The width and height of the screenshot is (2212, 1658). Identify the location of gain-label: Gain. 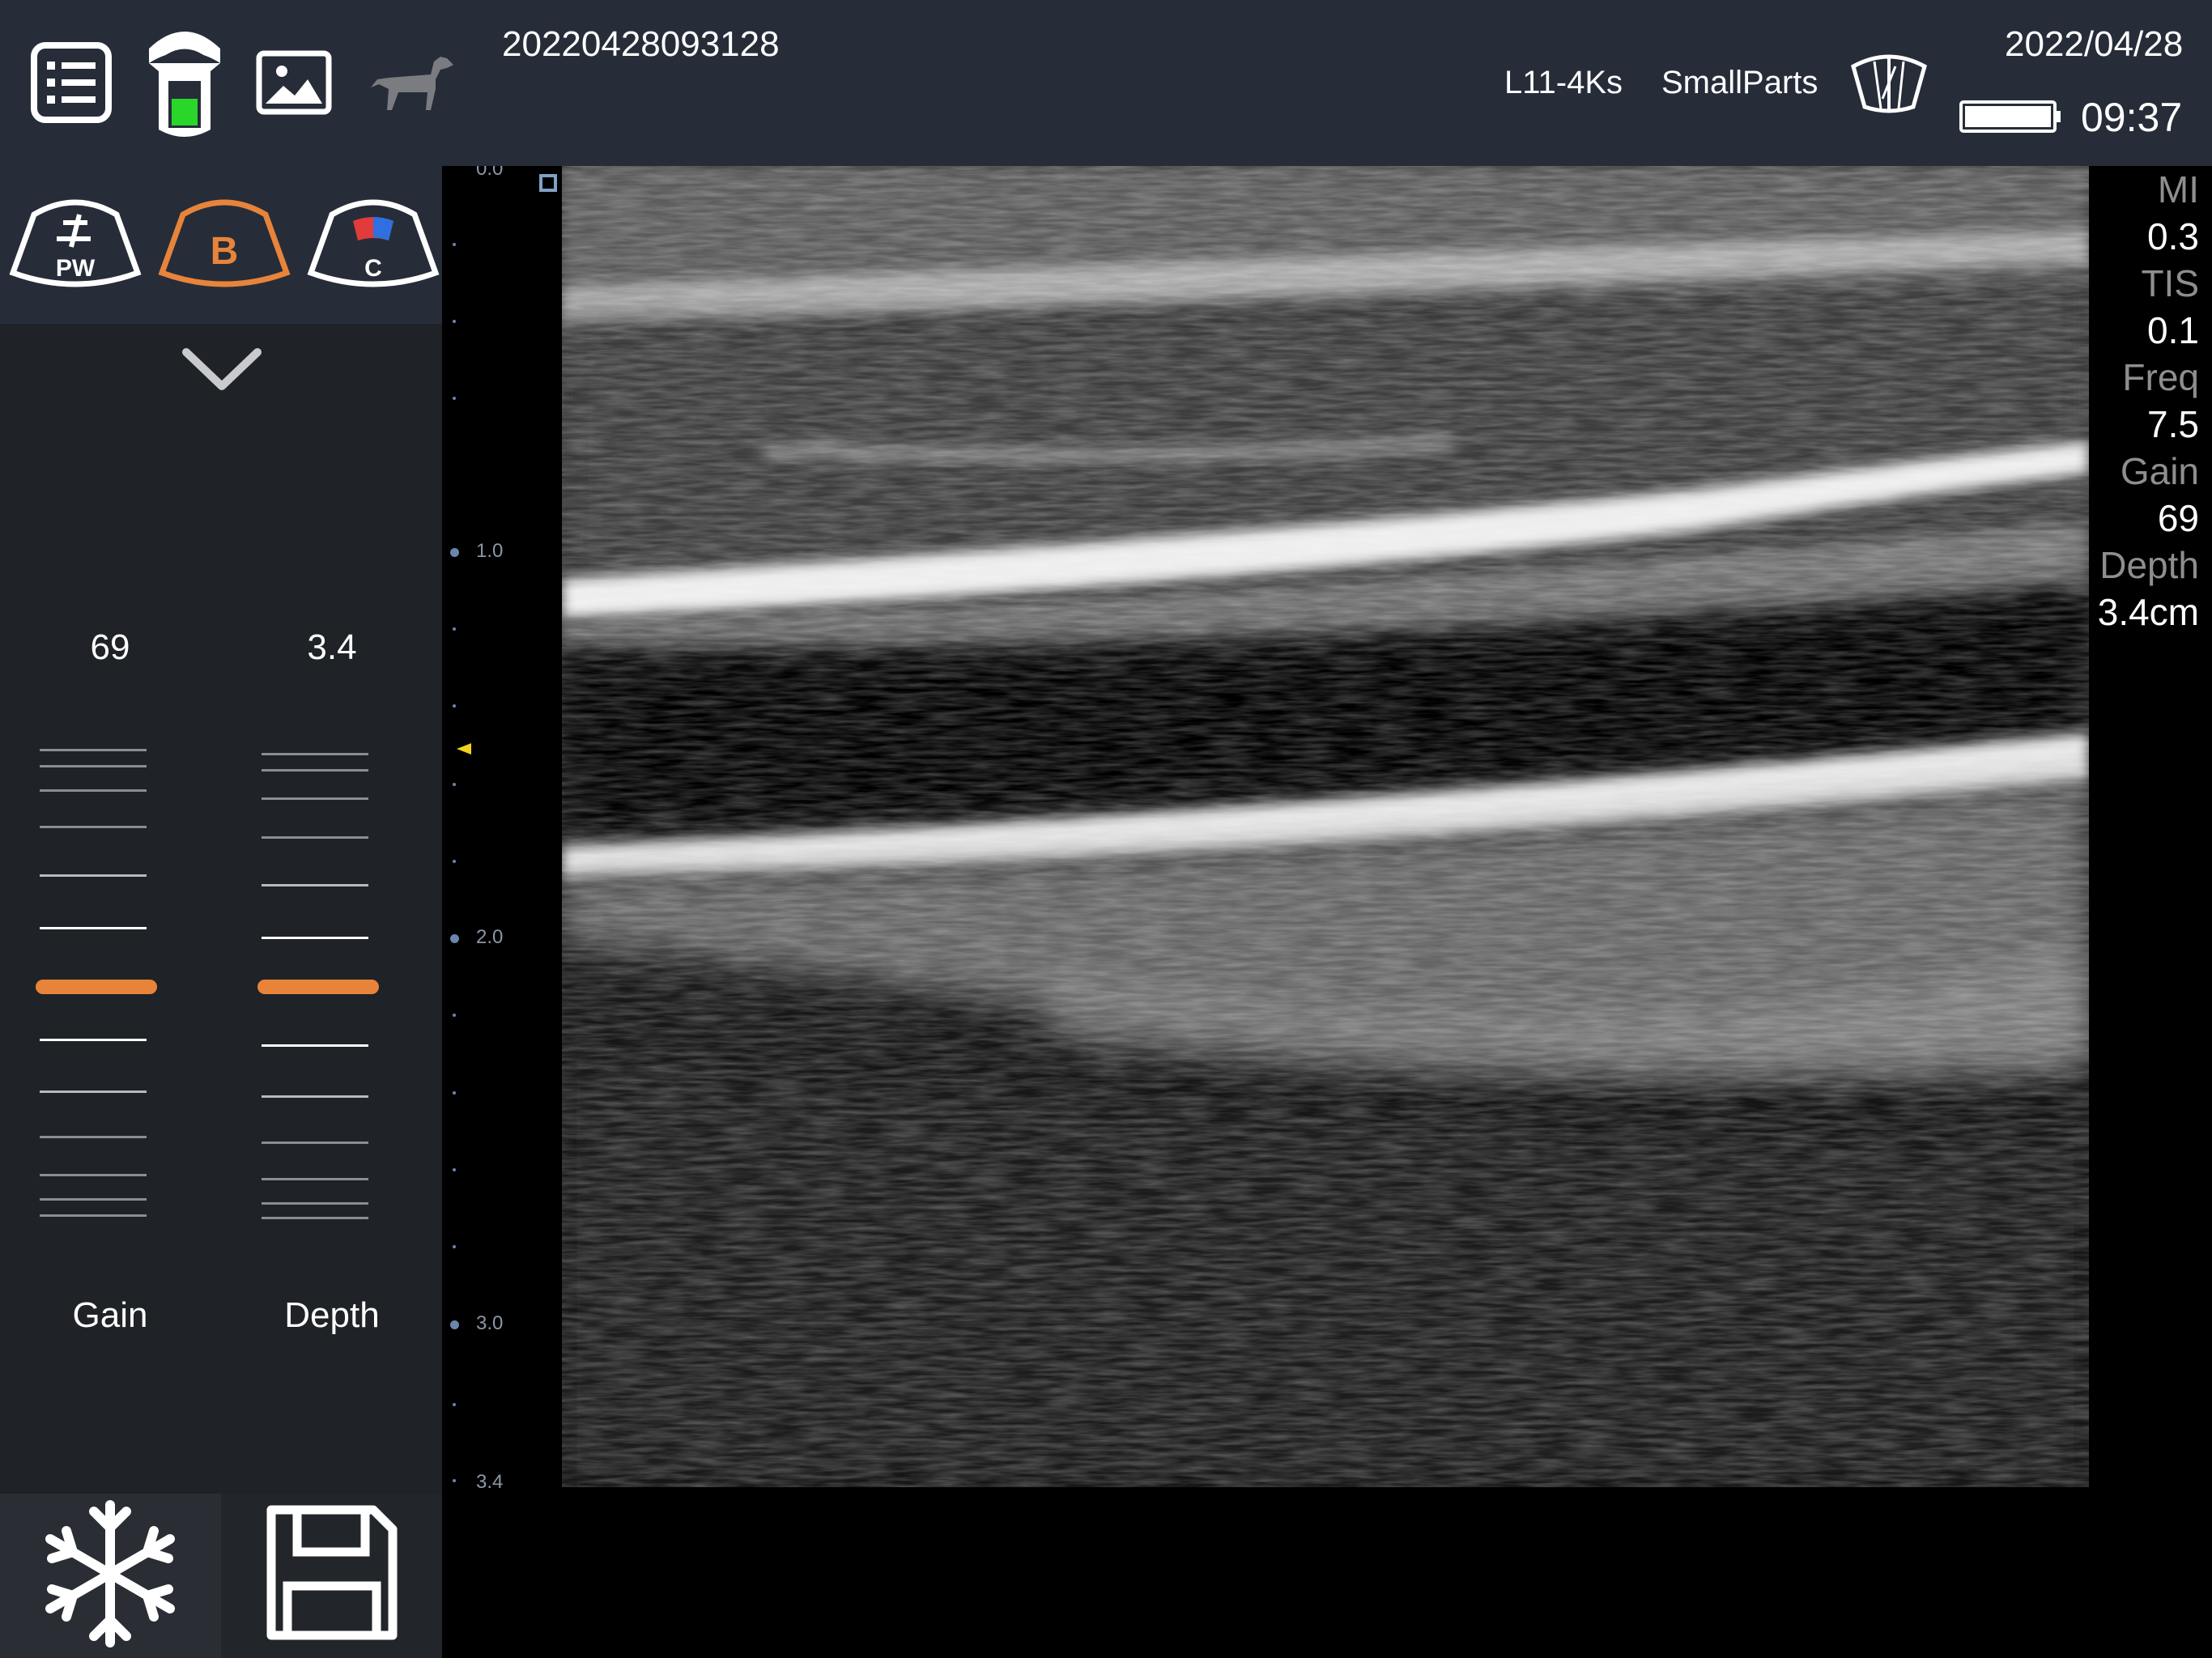
(110, 1315).